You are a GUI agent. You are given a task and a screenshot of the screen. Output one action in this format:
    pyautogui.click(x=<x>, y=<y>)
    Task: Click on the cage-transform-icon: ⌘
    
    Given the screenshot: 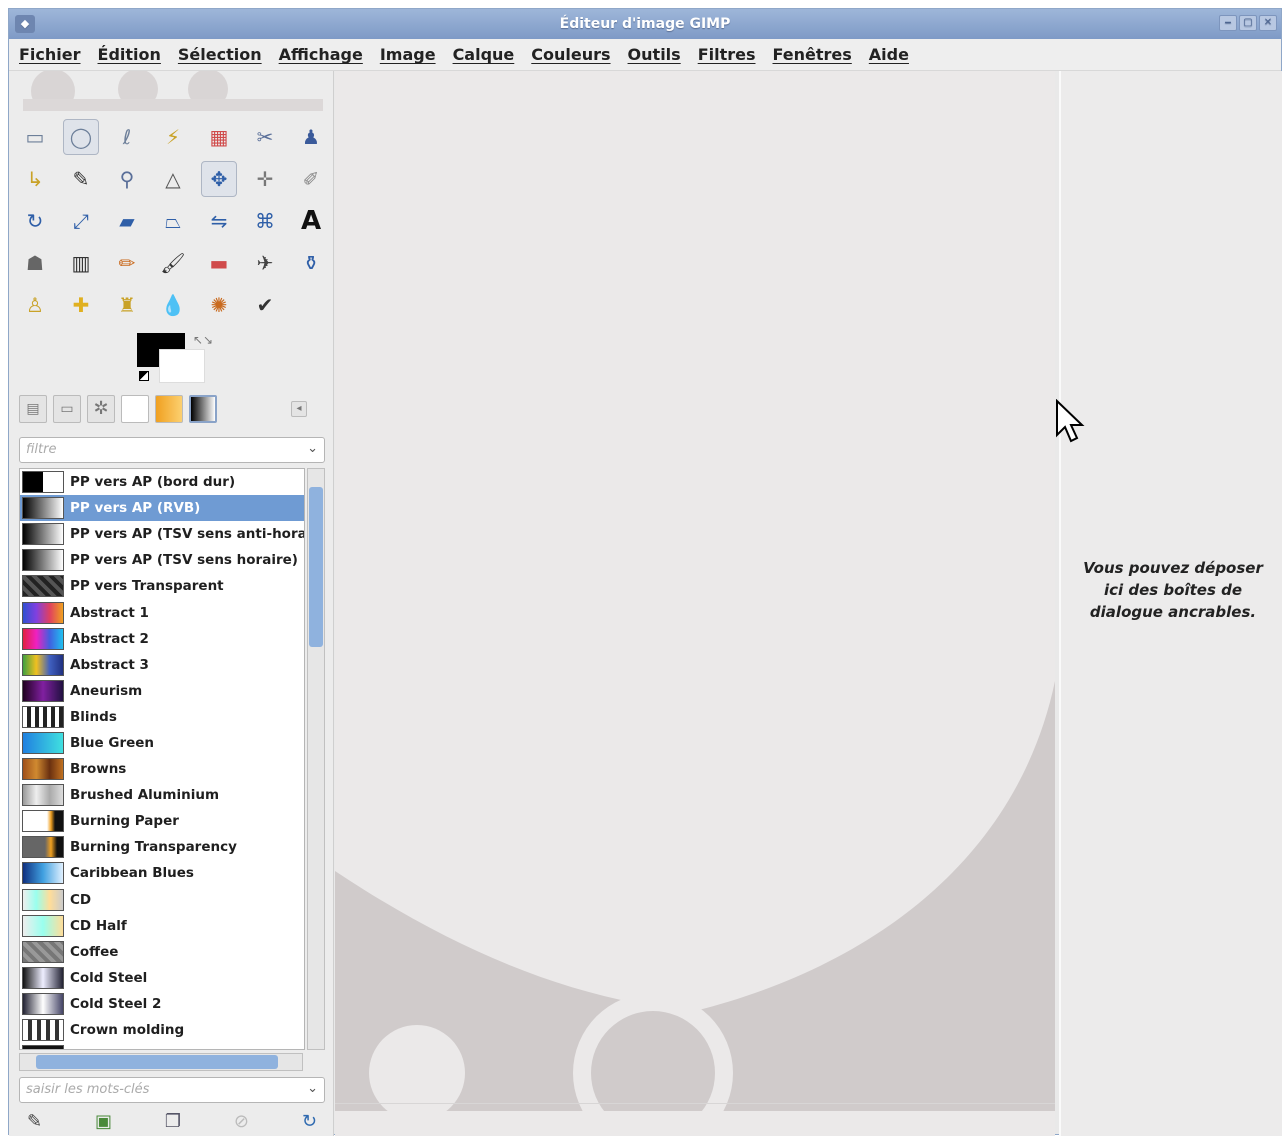 What is the action you would take?
    pyautogui.click(x=265, y=221)
    